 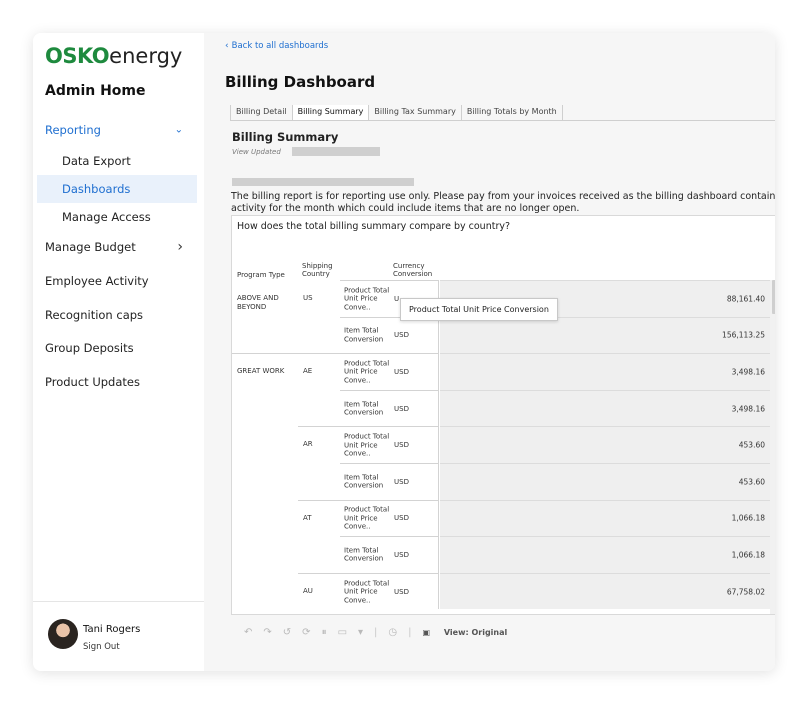 What do you see at coordinates (479, 309) in the screenshot?
I see `measure-tooltip: Product Total Unit Price Conversion` at bounding box center [479, 309].